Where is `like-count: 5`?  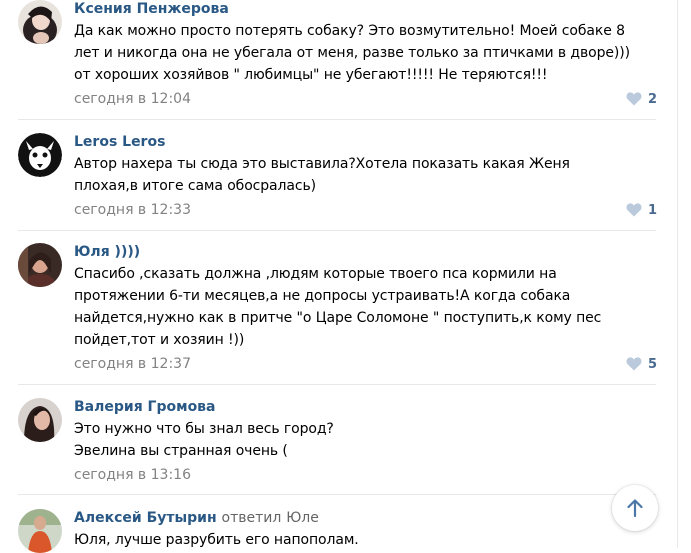
like-count: 5 is located at coordinates (653, 364).